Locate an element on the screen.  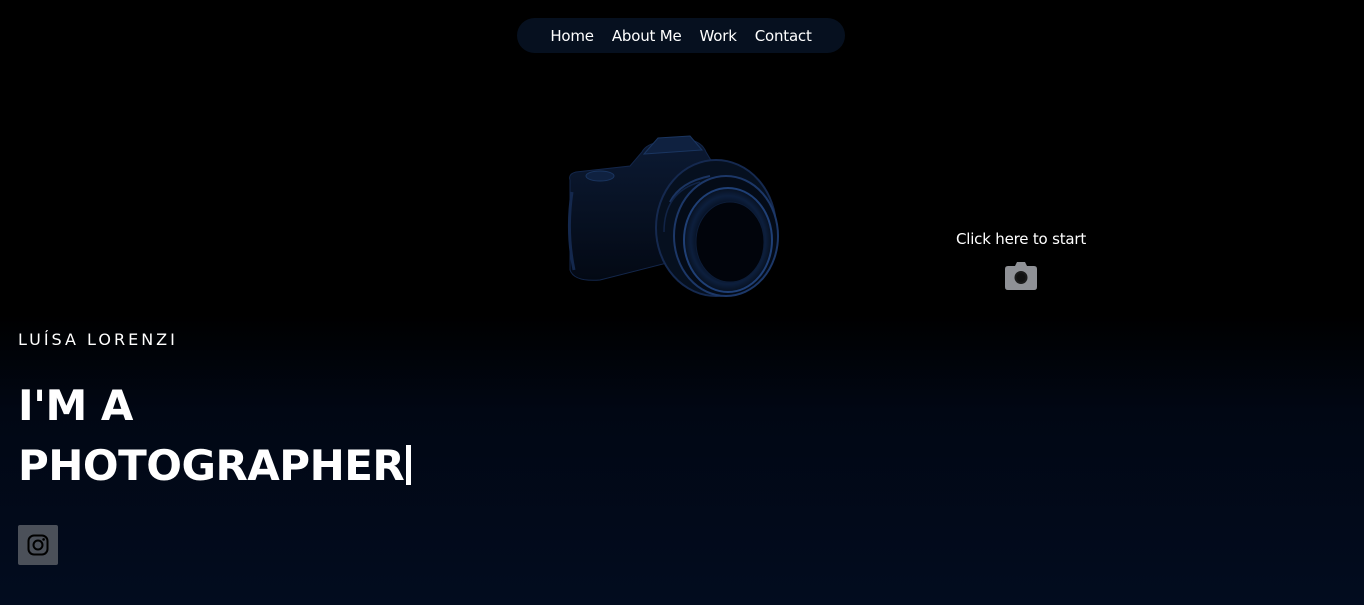
start-cta: Click here to start is located at coordinates (1021, 262).